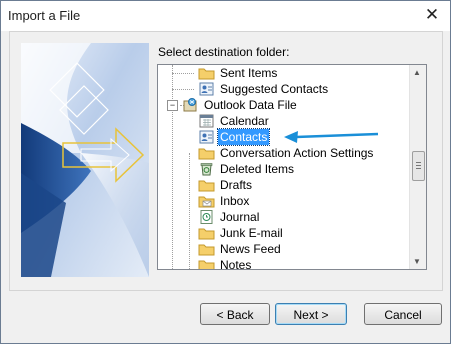 This screenshot has width=451, height=344. What do you see at coordinates (257, 169) in the screenshot?
I see `tree-item-label: Deleted Items` at bounding box center [257, 169].